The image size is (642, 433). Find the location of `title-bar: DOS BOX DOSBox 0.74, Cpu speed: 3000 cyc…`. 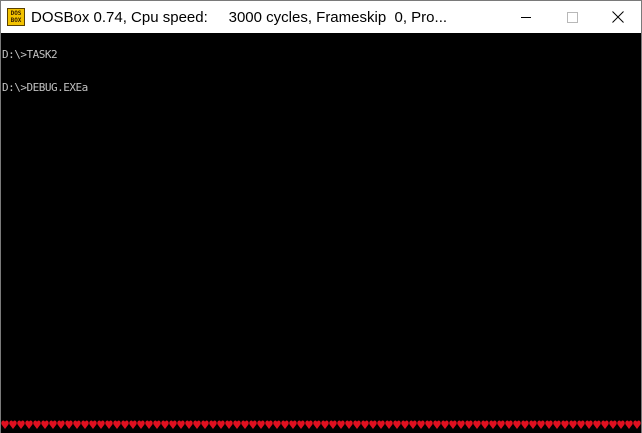

title-bar: DOS BOX DOSBox 0.74, Cpu speed: 3000 cyc… is located at coordinates (321, 17).